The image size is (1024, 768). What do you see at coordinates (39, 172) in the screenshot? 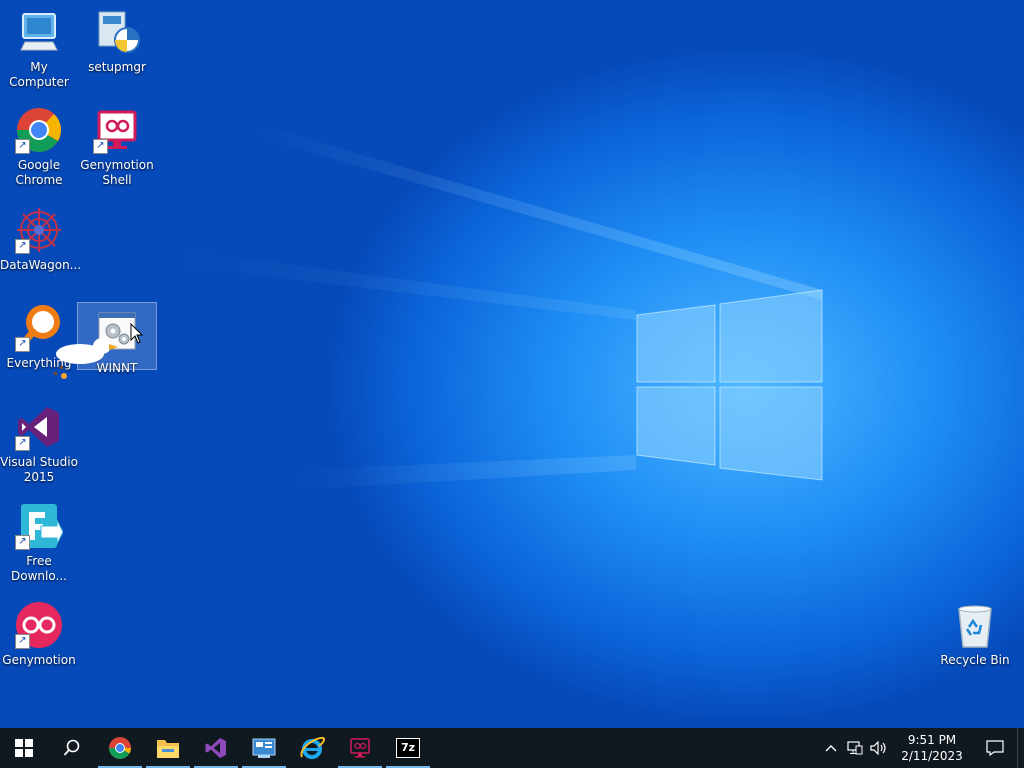
I see `icon-label: Google Chrome` at bounding box center [39, 172].